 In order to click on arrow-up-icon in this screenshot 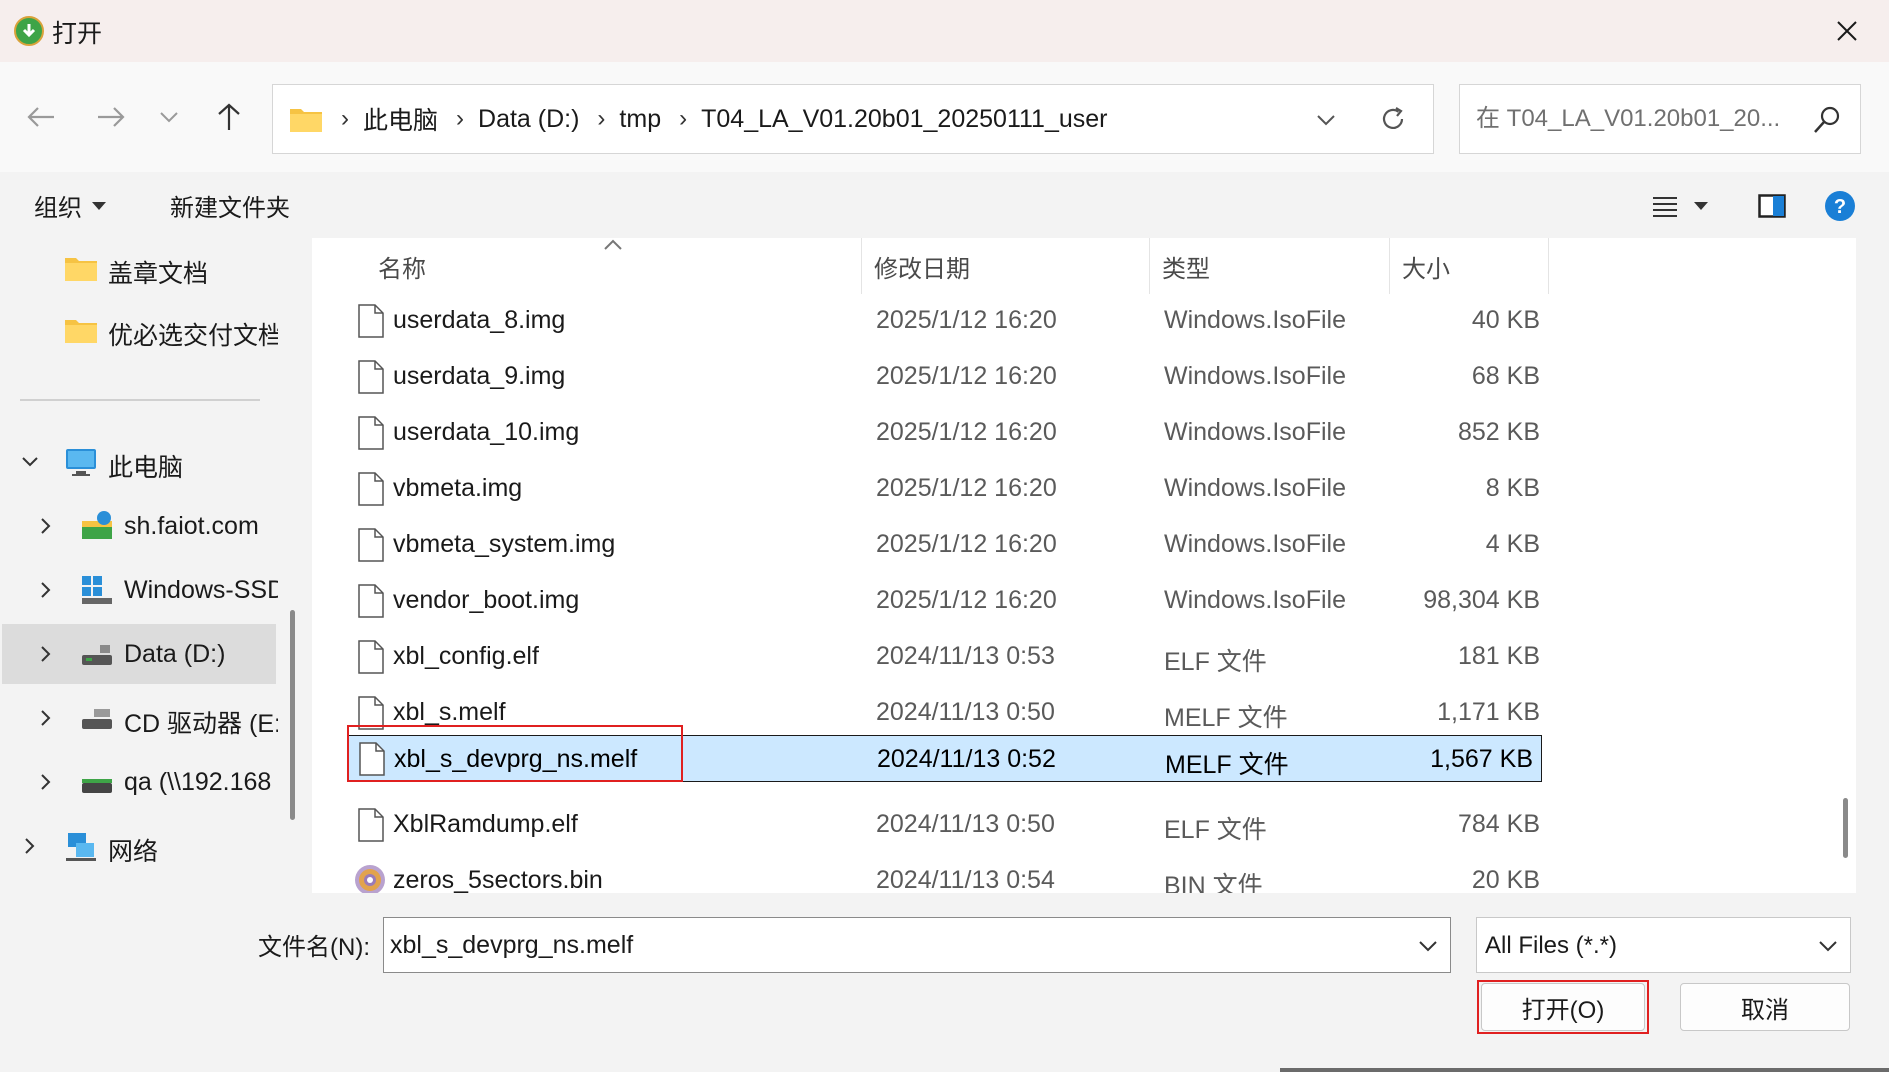, I will do `click(229, 116)`.